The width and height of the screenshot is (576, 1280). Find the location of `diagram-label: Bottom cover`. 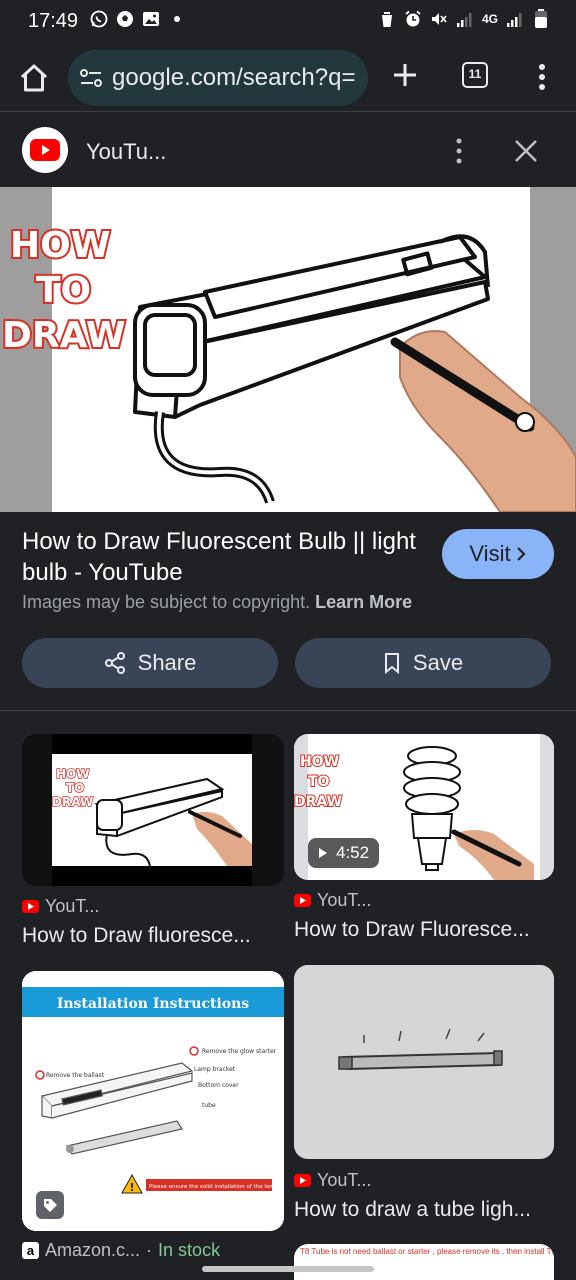

diagram-label: Bottom cover is located at coordinates (218, 1085).